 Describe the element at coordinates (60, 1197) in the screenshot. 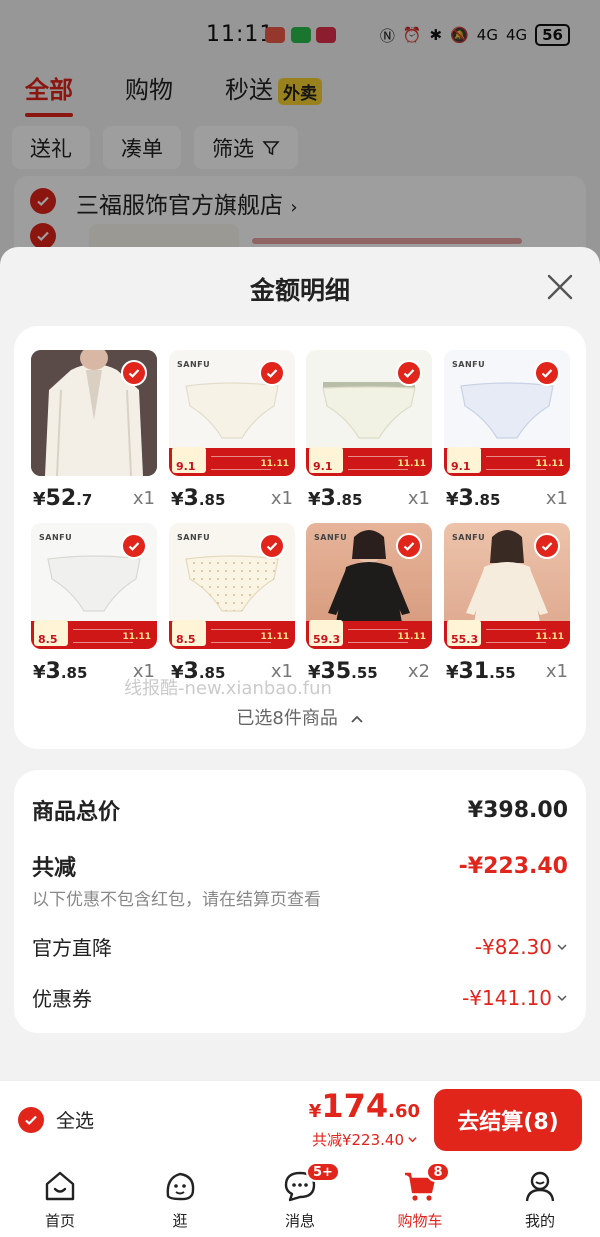

I see `nav-home: 首页` at that location.